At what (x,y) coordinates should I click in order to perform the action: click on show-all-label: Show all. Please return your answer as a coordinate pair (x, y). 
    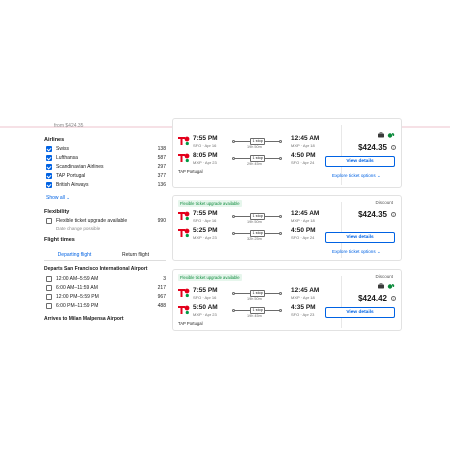
    Looking at the image, I should click on (55, 198).